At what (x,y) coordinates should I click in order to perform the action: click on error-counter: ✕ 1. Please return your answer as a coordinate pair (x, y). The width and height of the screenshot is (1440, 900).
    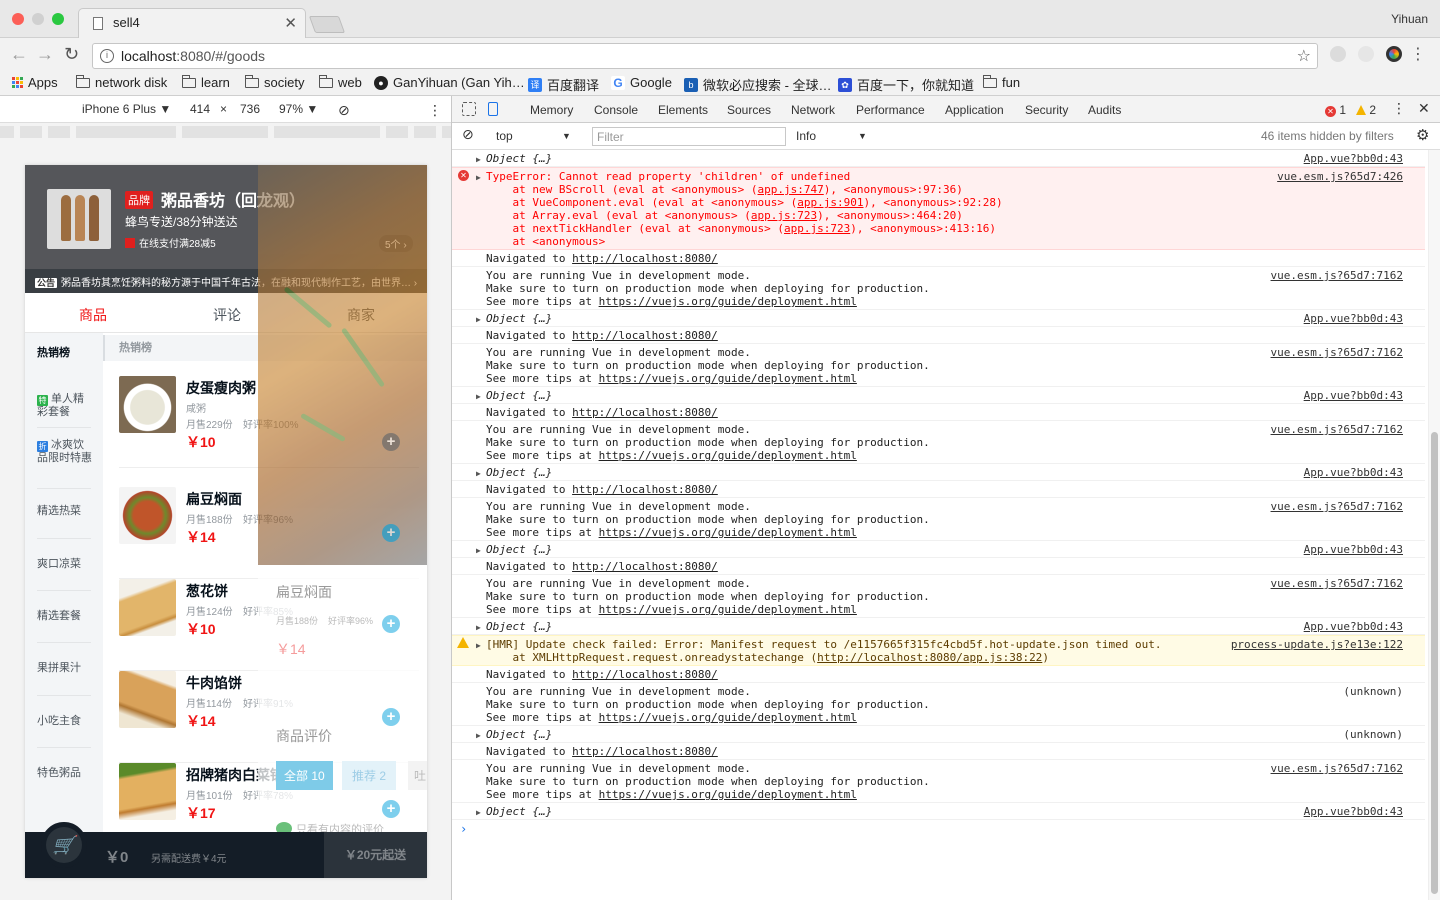
    Looking at the image, I should click on (1335, 110).